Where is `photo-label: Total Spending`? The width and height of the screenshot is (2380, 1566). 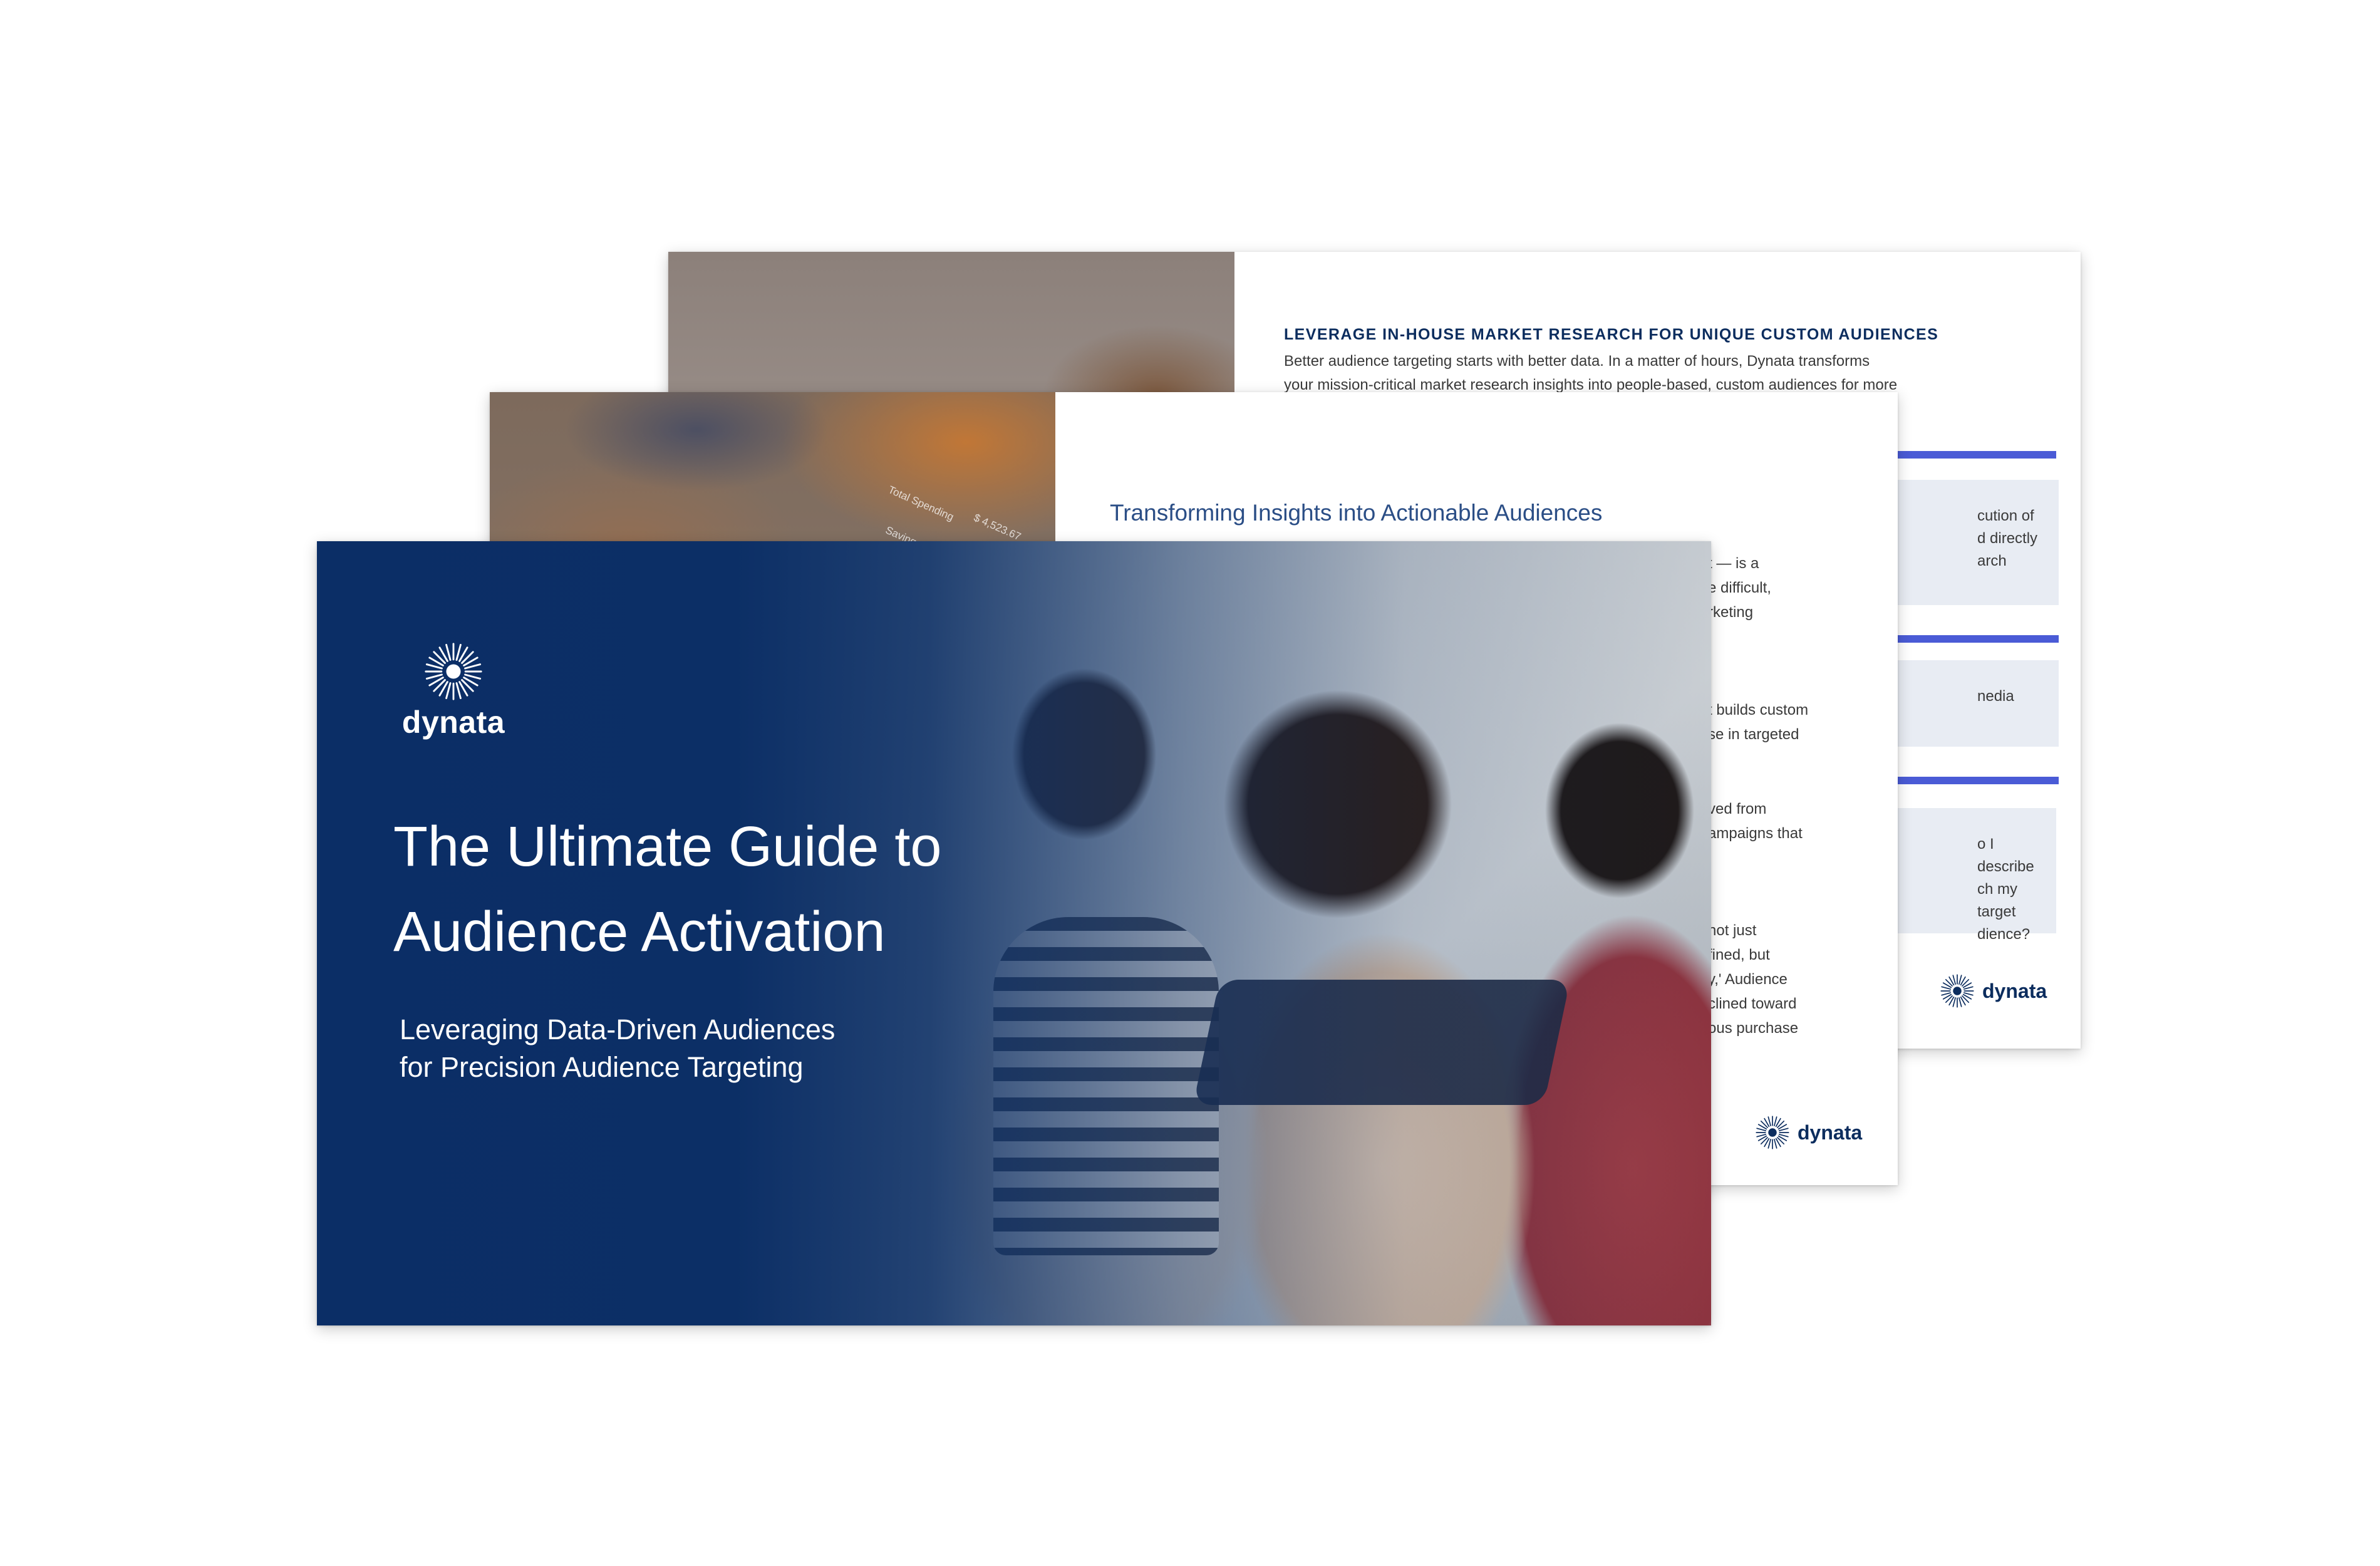 photo-label: Total Spending is located at coordinates (921, 503).